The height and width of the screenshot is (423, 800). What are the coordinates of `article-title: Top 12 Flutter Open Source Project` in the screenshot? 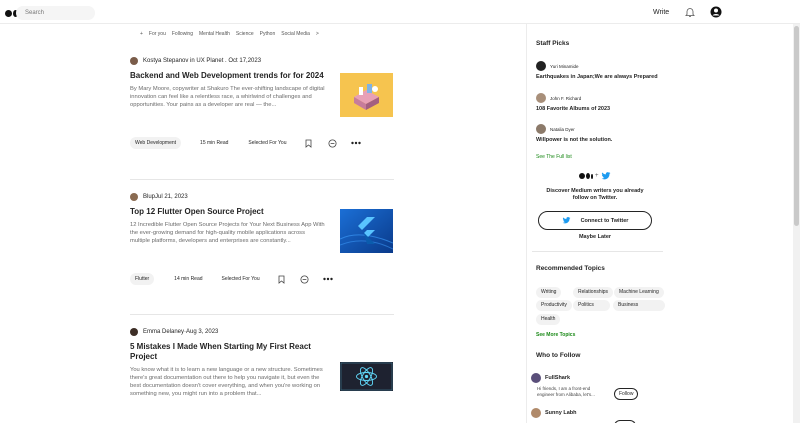 It's located at (230, 212).